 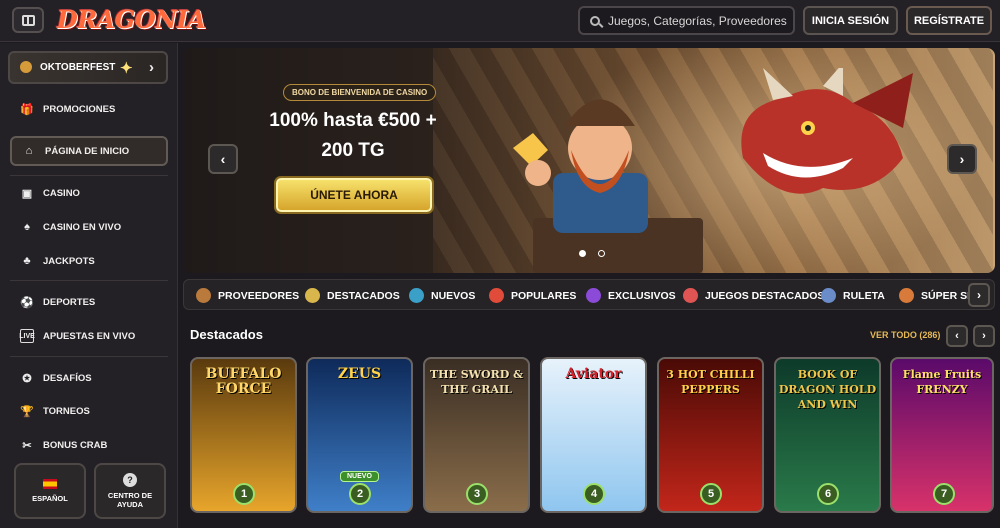 I want to click on sidebar-item-label: TORNEOS, so click(x=66, y=411).